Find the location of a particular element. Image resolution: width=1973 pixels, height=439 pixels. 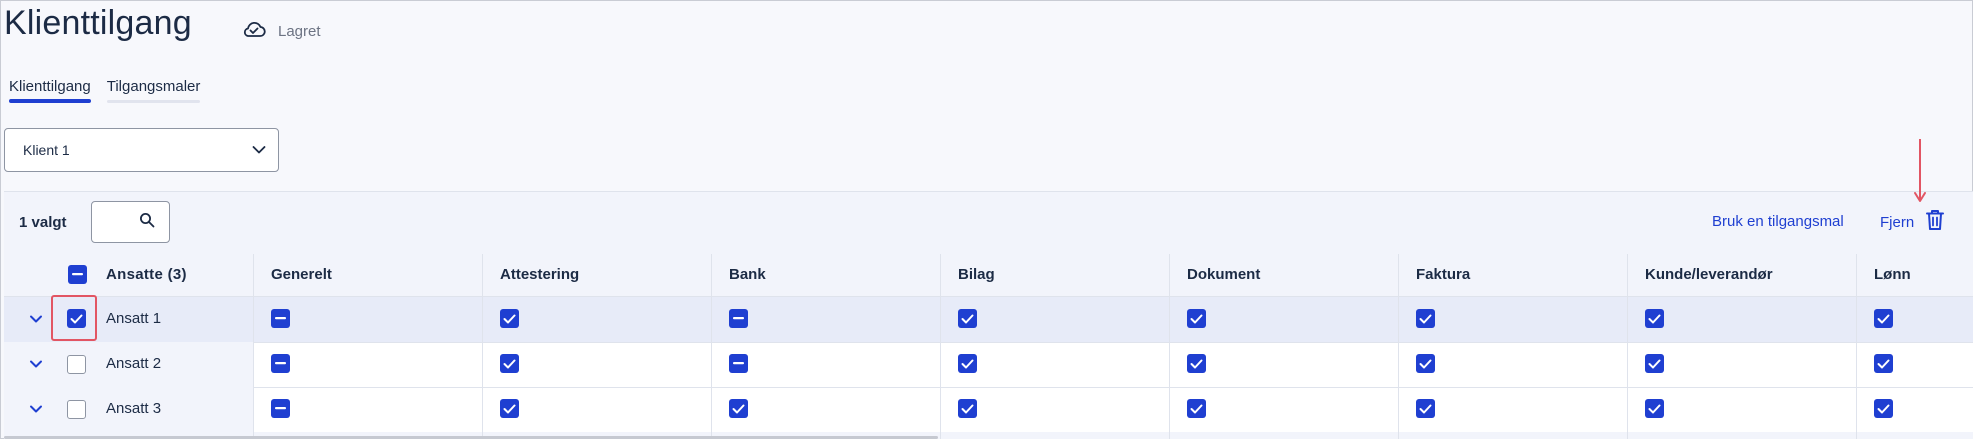

column-header-bilag: Bilag is located at coordinates (976, 274).